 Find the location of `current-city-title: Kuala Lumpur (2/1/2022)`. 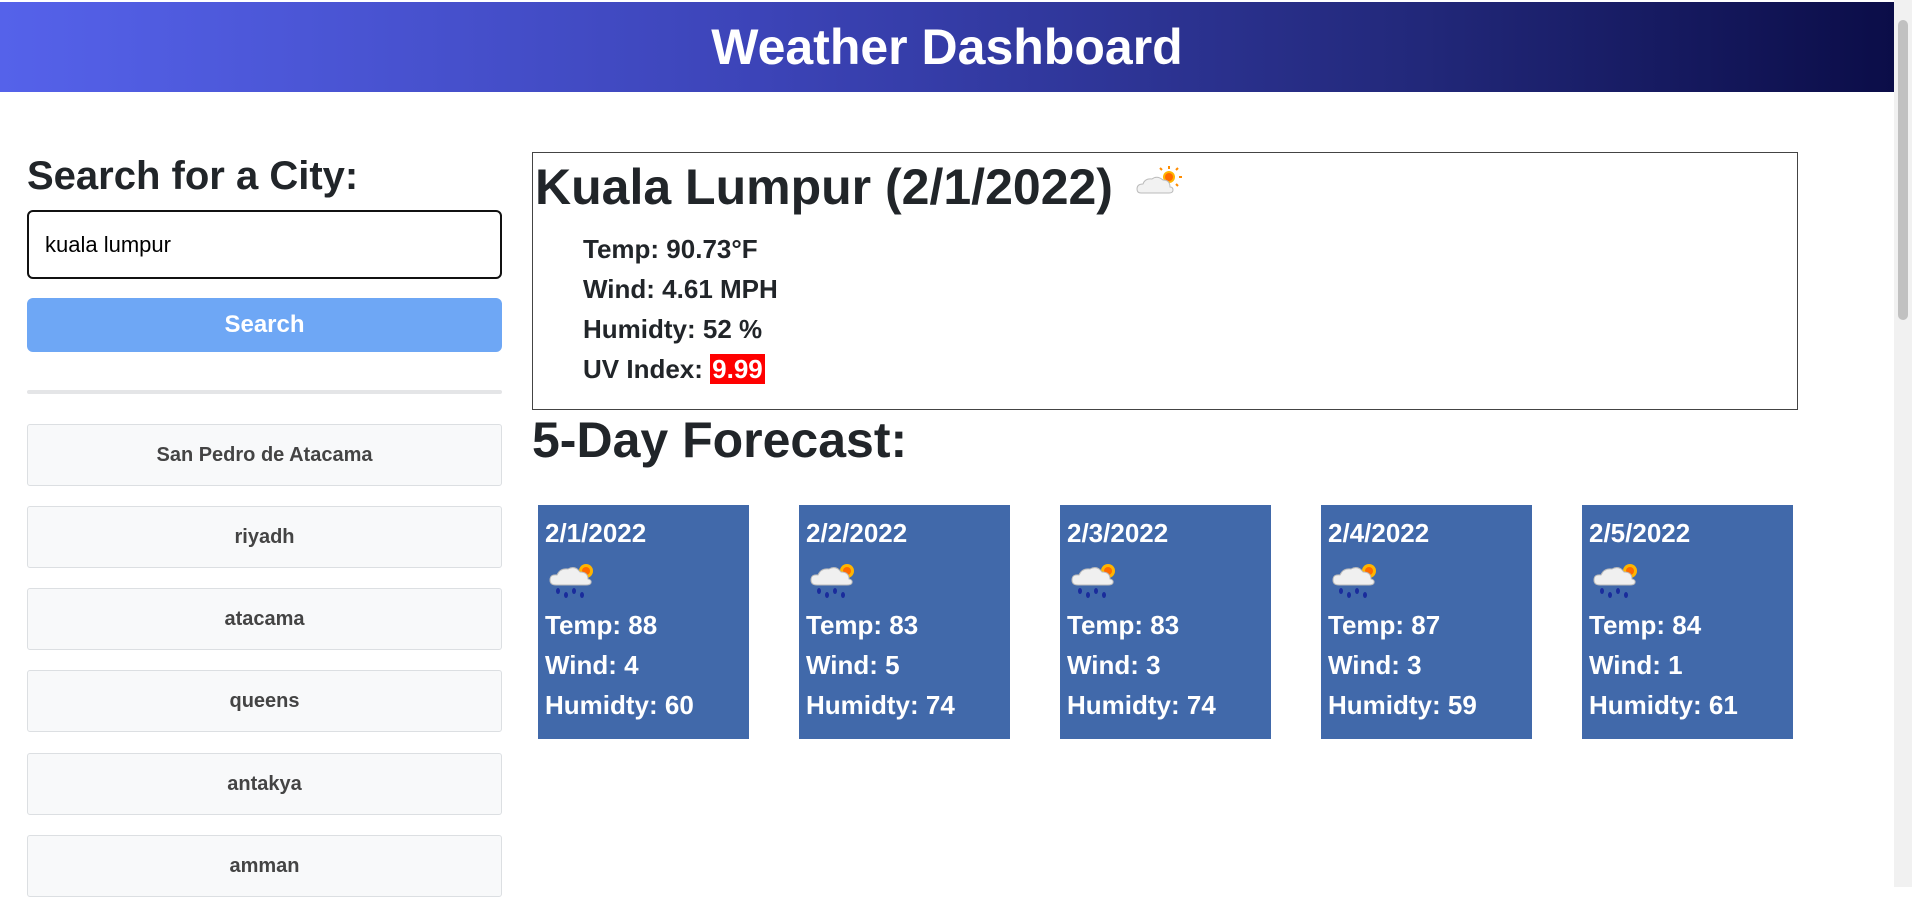

current-city-title: Kuala Lumpur (2/1/2022) is located at coordinates (824, 187).